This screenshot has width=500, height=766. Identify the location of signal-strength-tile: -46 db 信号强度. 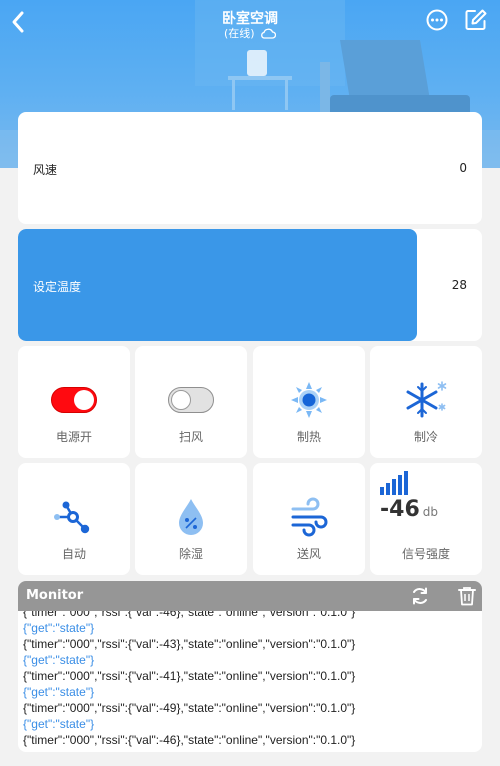
(426, 519).